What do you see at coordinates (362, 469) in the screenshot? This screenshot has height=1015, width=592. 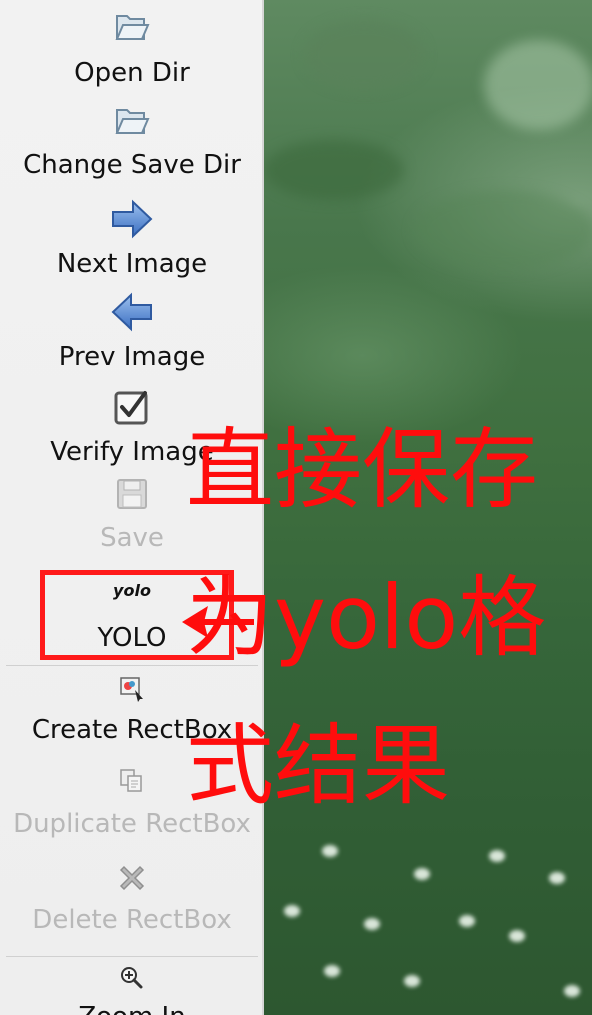 I see `annotation-text-line1: 直接保存` at bounding box center [362, 469].